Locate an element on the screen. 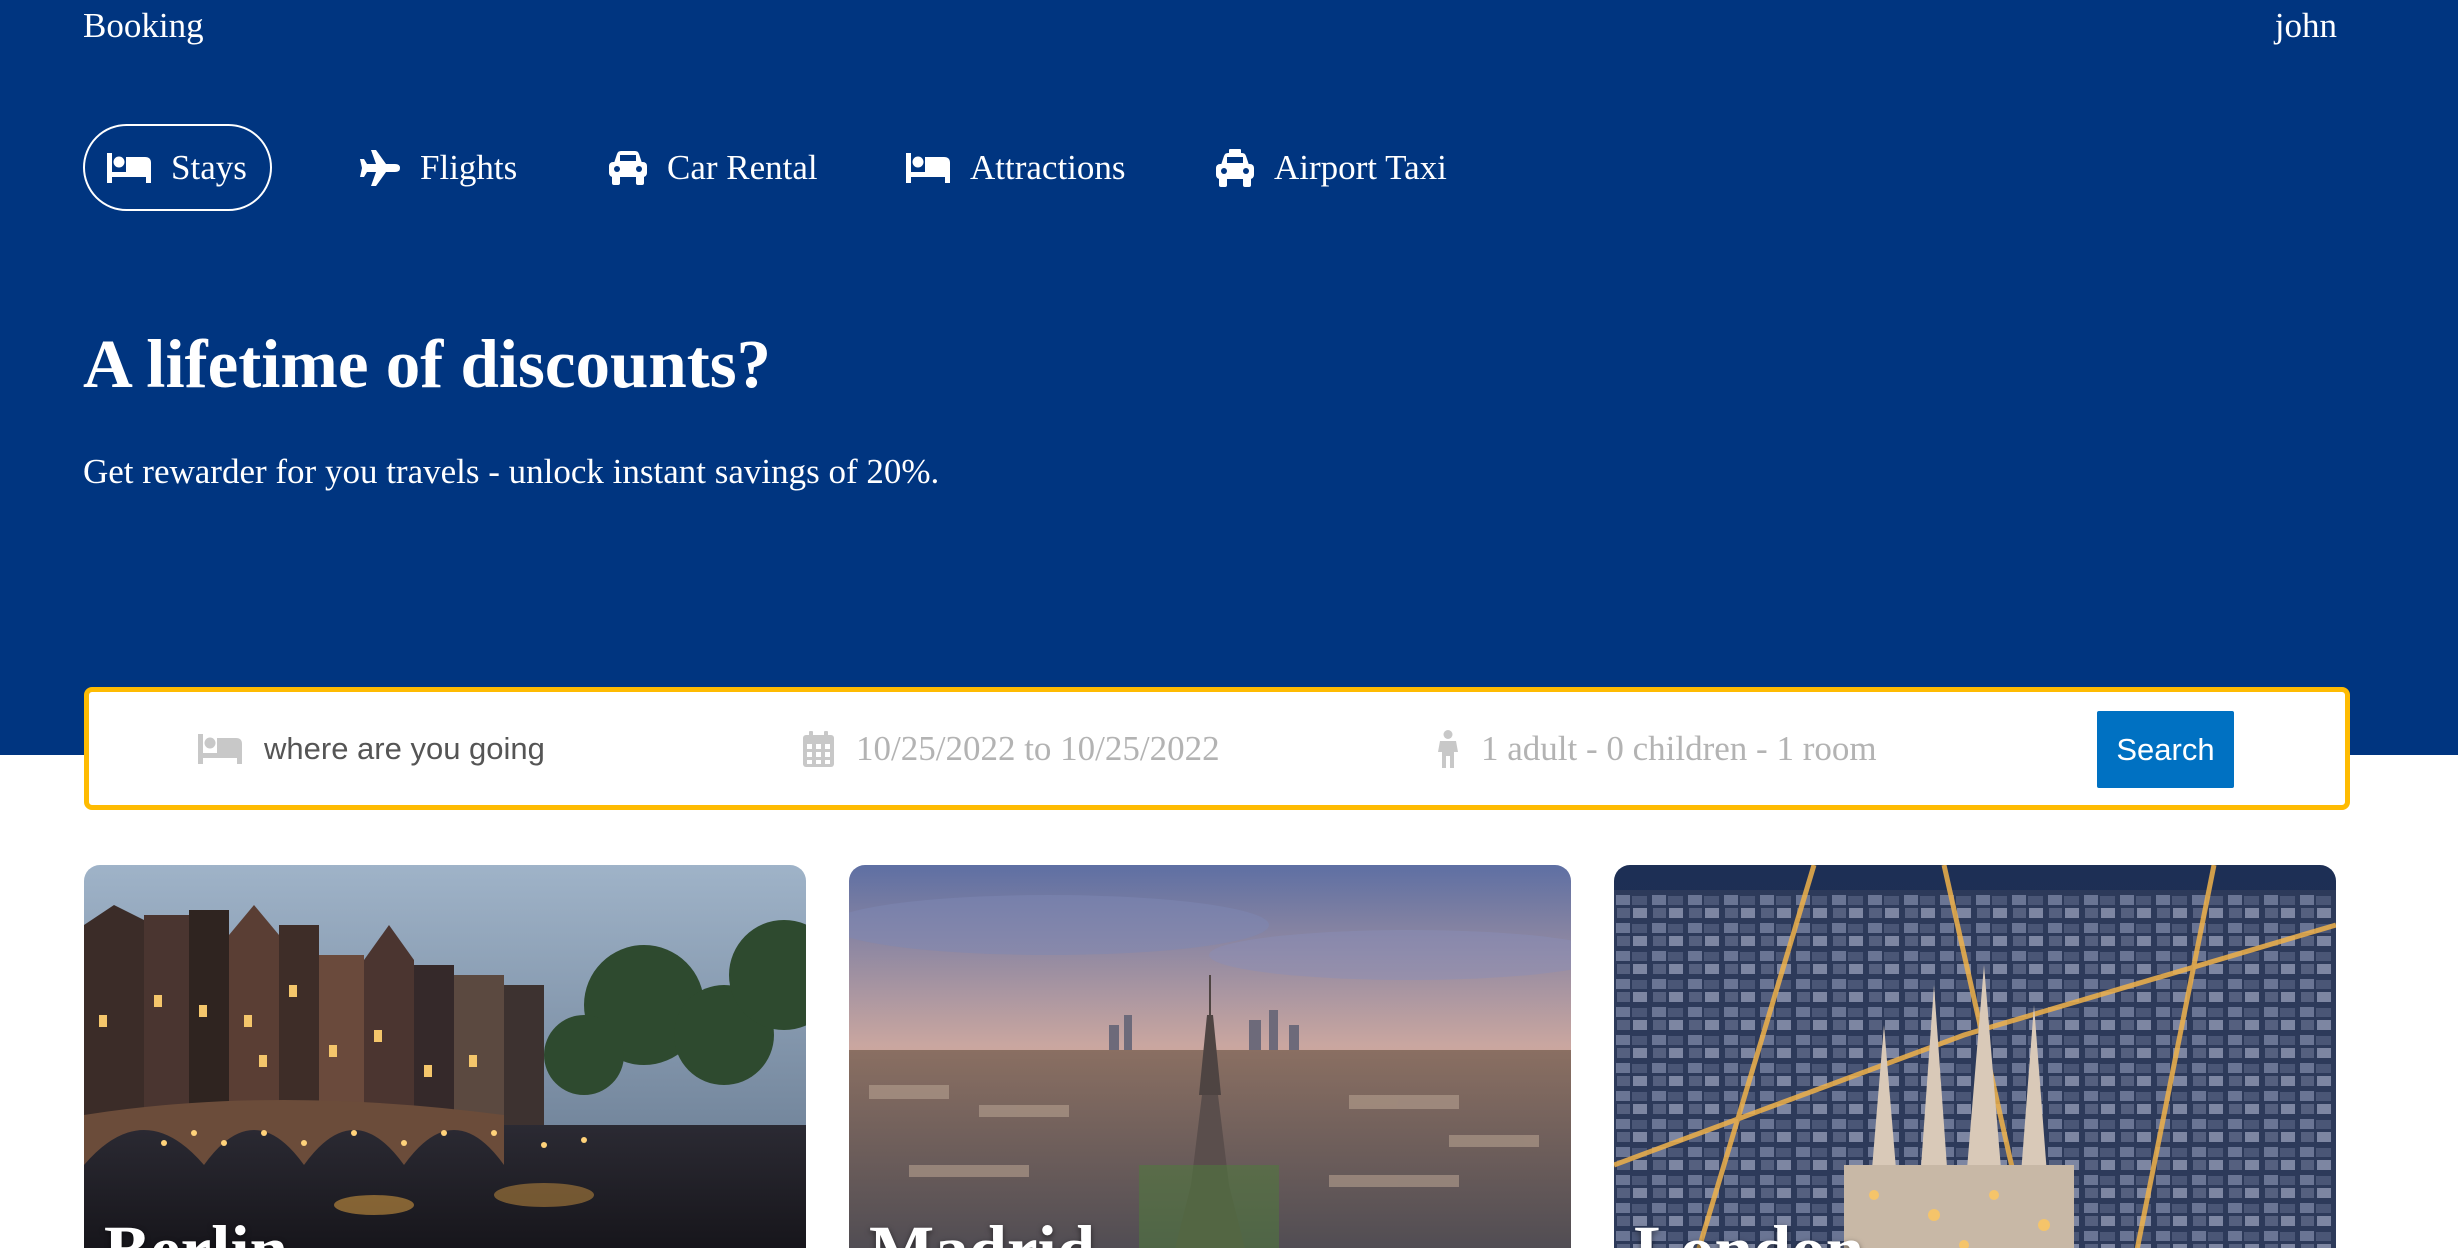  nav-item-attractions: Attractions is located at coordinates (1016, 167).